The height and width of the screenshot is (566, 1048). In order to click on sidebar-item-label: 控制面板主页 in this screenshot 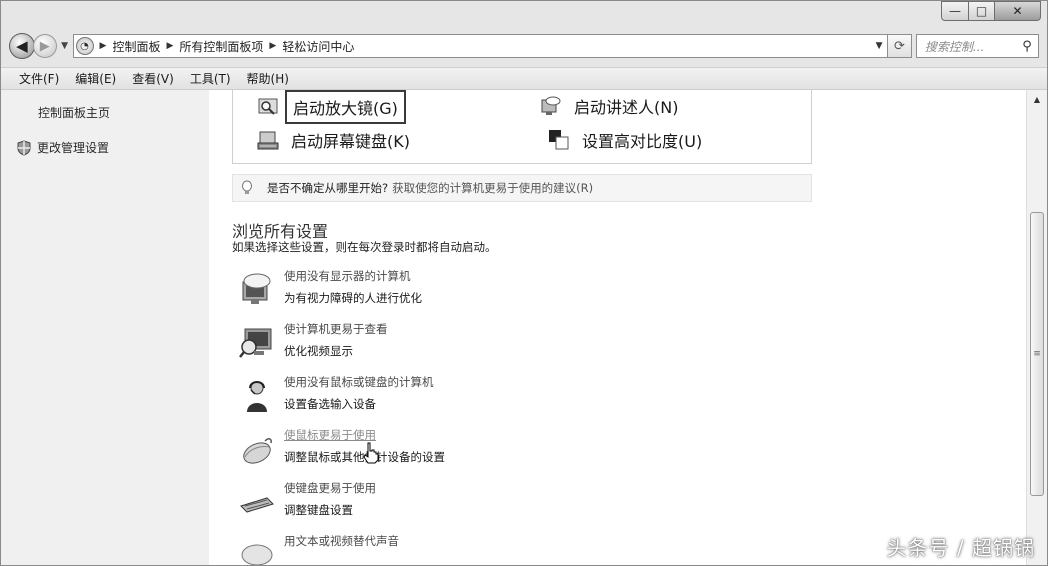, I will do `click(74, 113)`.